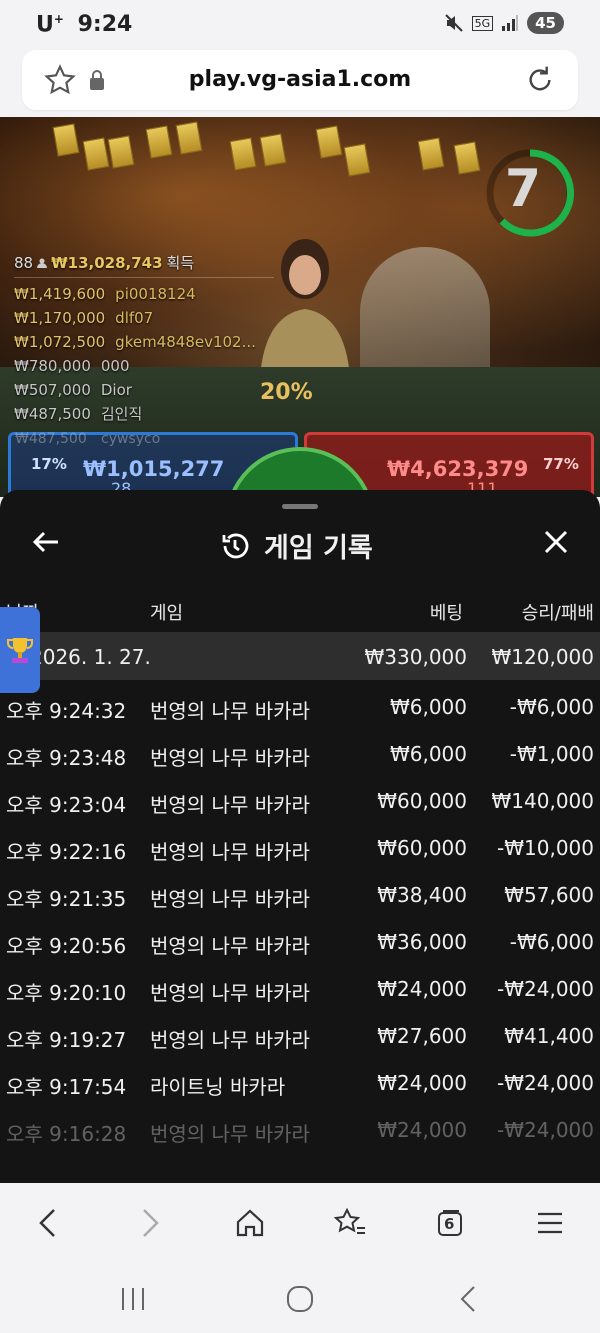  What do you see at coordinates (300, 610) in the screenshot?
I see `table-header: 날짜 게임 베팅 승리/패배` at bounding box center [300, 610].